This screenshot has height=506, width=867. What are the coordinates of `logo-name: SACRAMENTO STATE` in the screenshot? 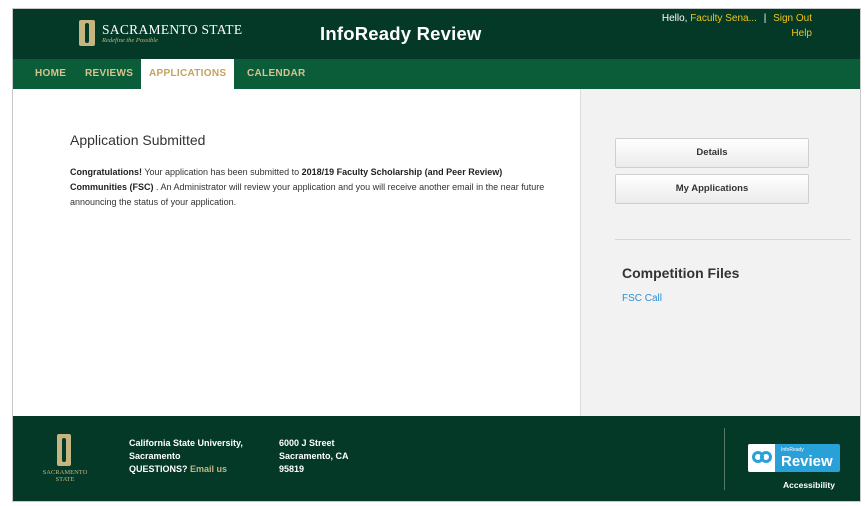 It's located at (172, 29).